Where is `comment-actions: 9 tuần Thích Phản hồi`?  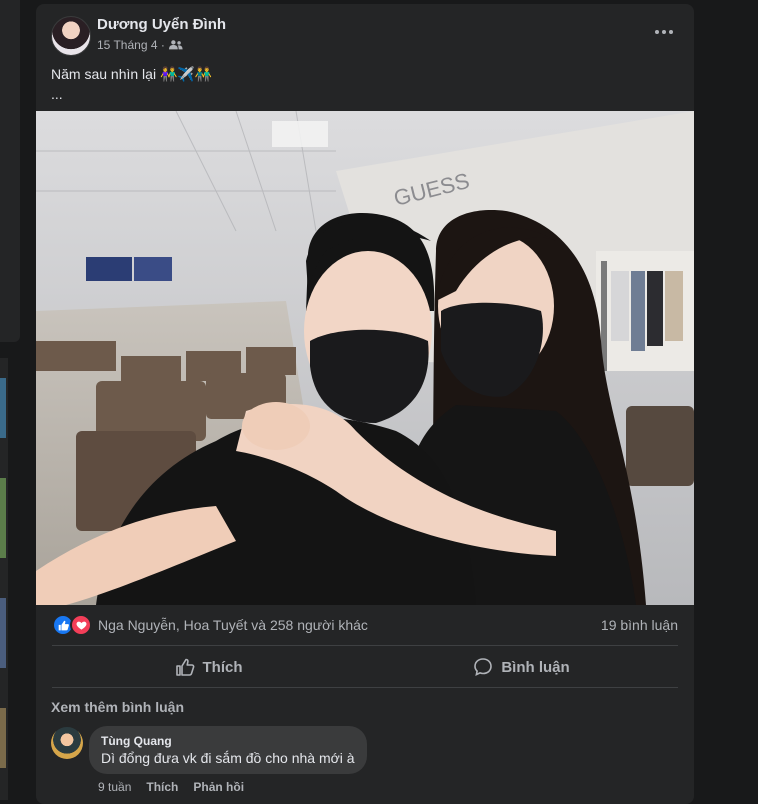
comment-actions: 9 tuần Thích Phản hồi is located at coordinates (171, 787).